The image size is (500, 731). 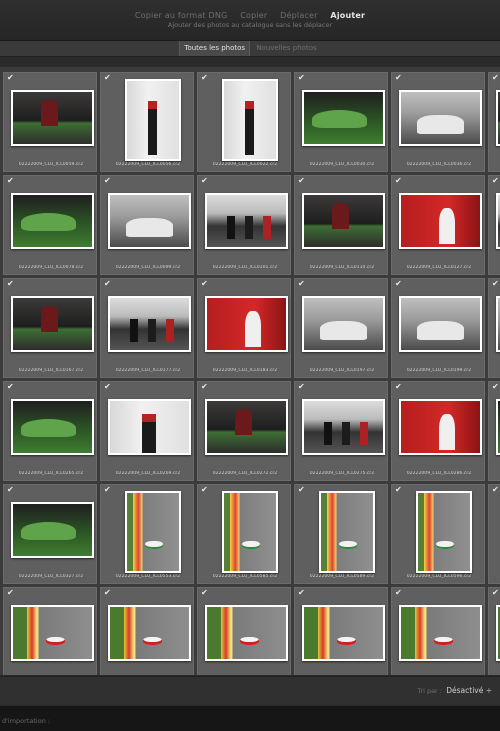 I want to click on filter-new-photos: Nouvelles photos, so click(x=286, y=48).